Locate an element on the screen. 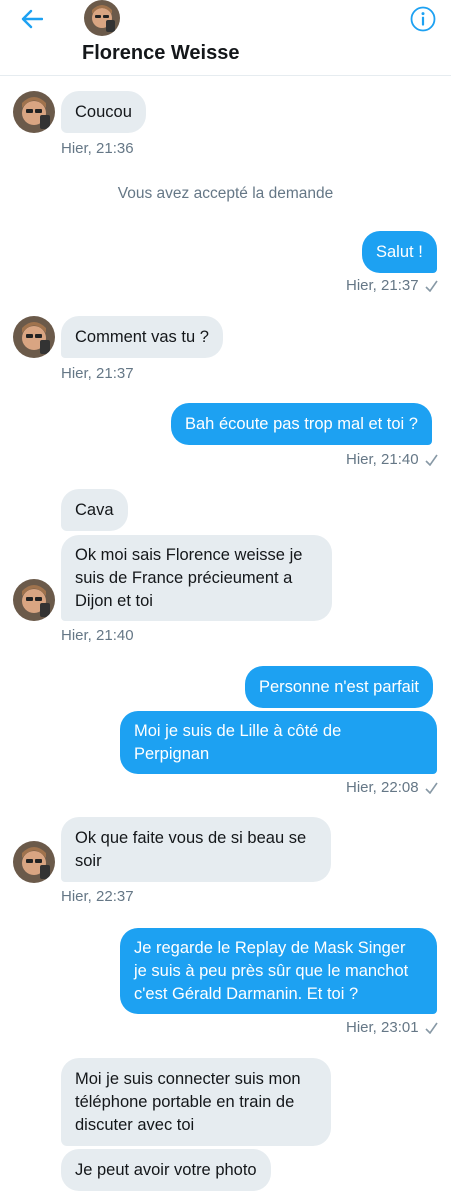  conversation-title: Florence Weisse is located at coordinates (160, 53).